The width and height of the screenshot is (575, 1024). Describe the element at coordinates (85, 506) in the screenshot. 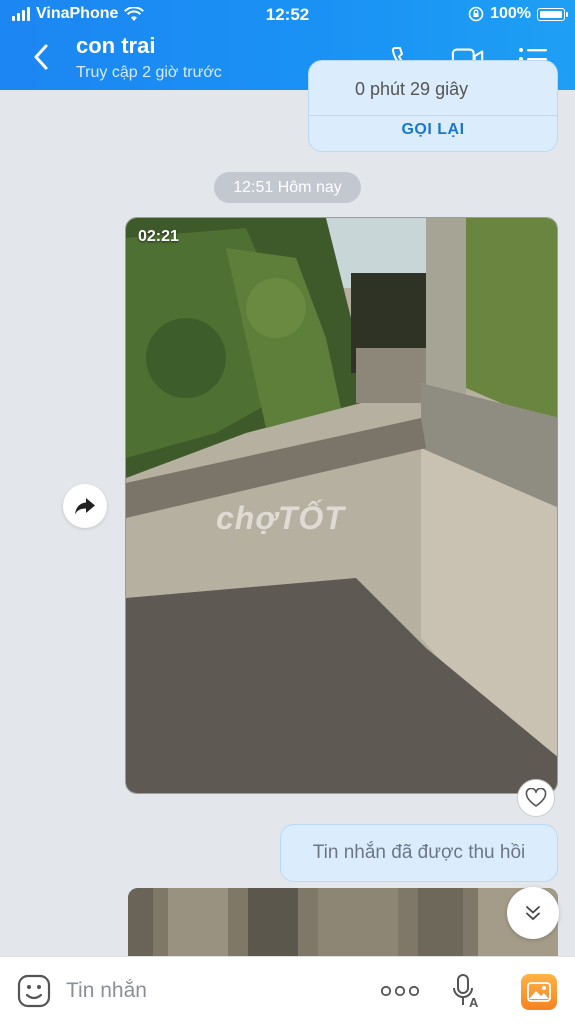

I see `forward-icon` at that location.